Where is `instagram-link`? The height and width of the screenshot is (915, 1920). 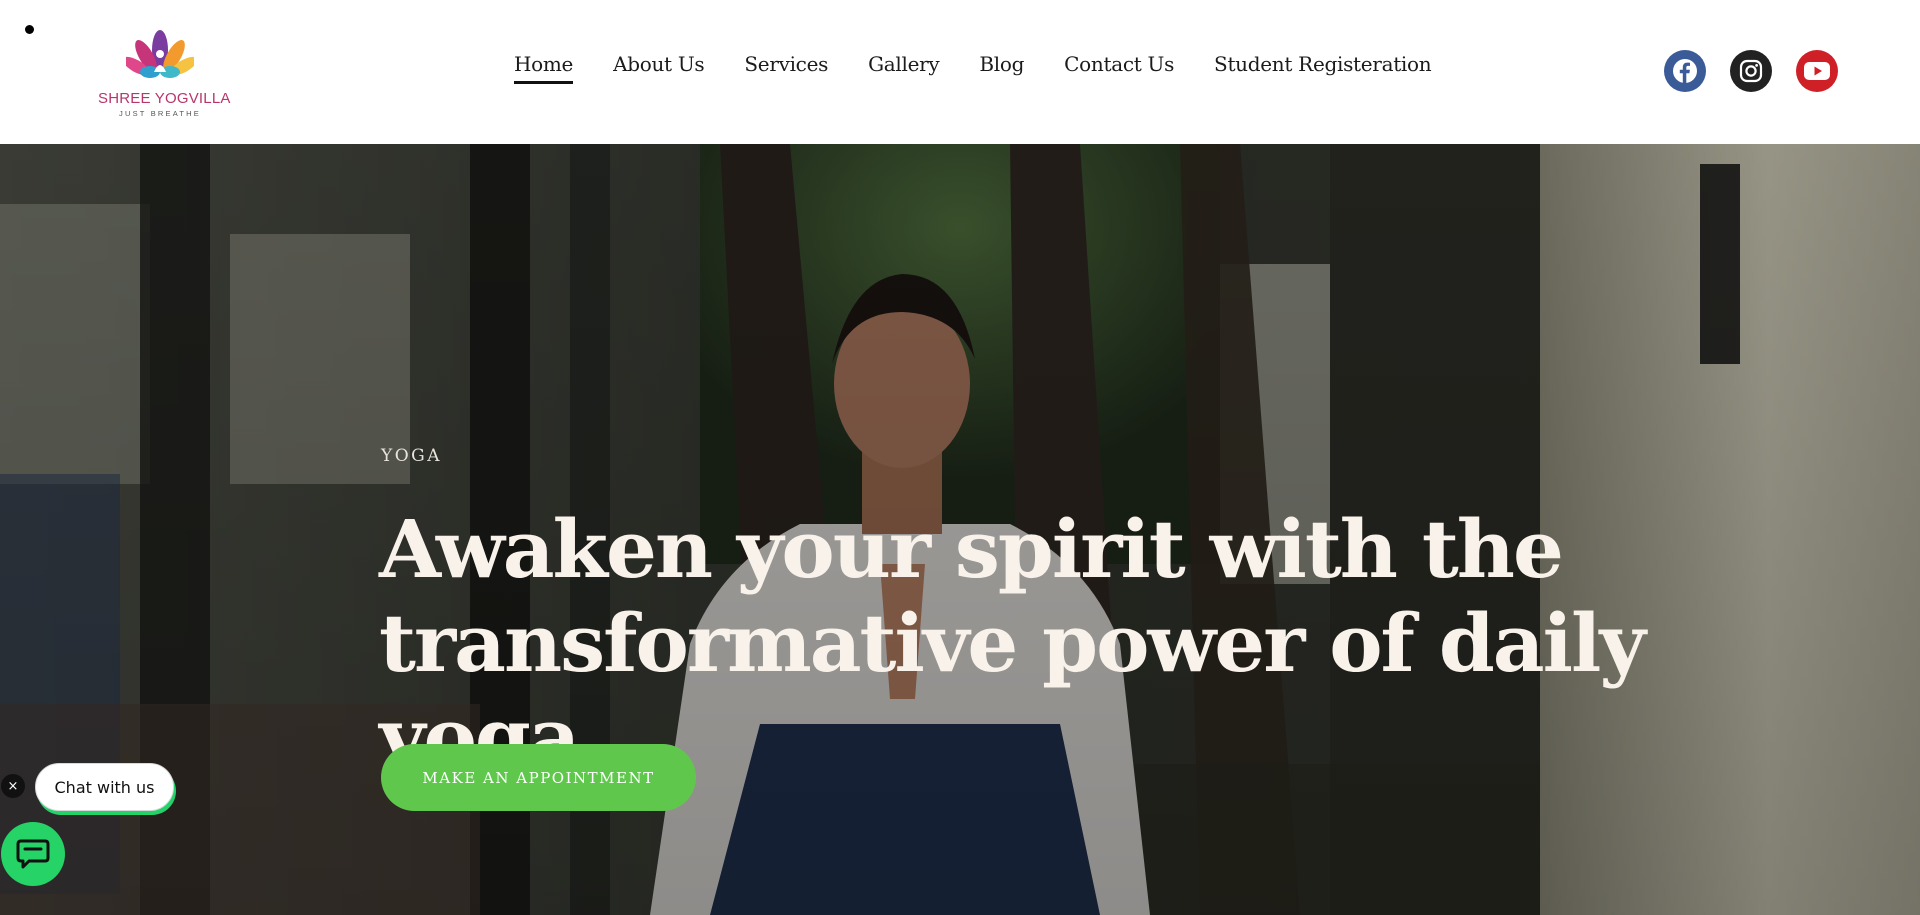
instagram-link is located at coordinates (1751, 71).